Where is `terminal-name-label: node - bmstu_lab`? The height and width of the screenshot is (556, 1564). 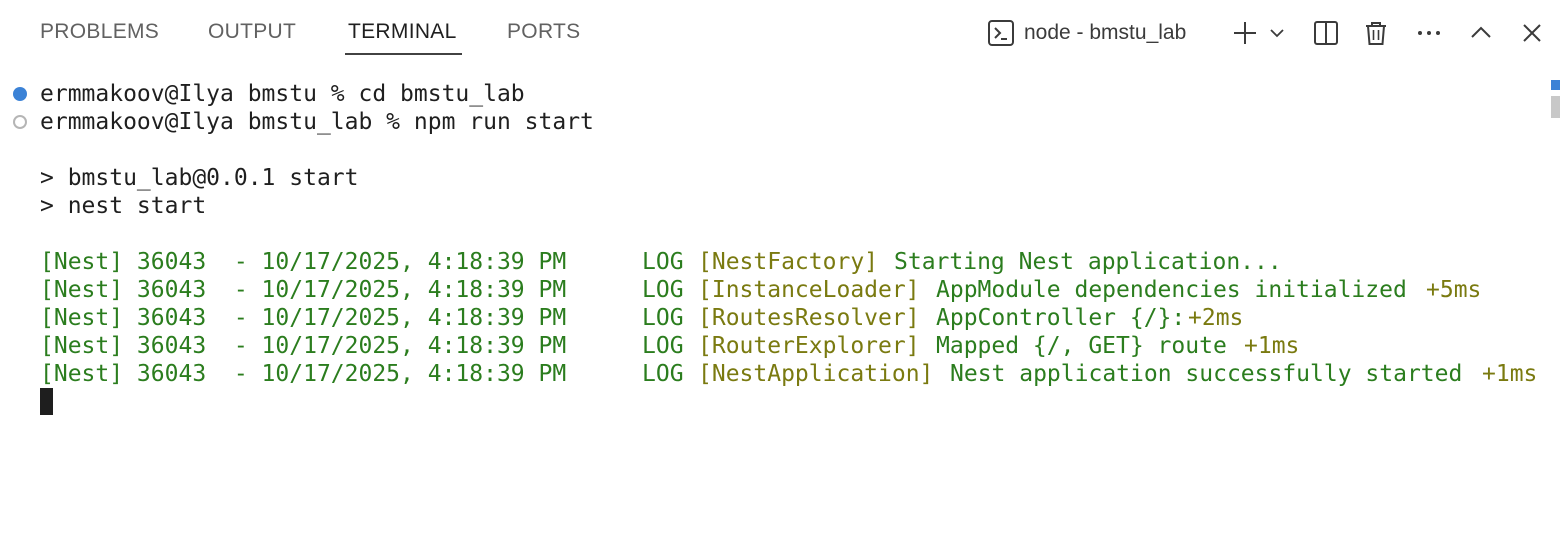
terminal-name-label: node - bmstu_lab is located at coordinates (1105, 32).